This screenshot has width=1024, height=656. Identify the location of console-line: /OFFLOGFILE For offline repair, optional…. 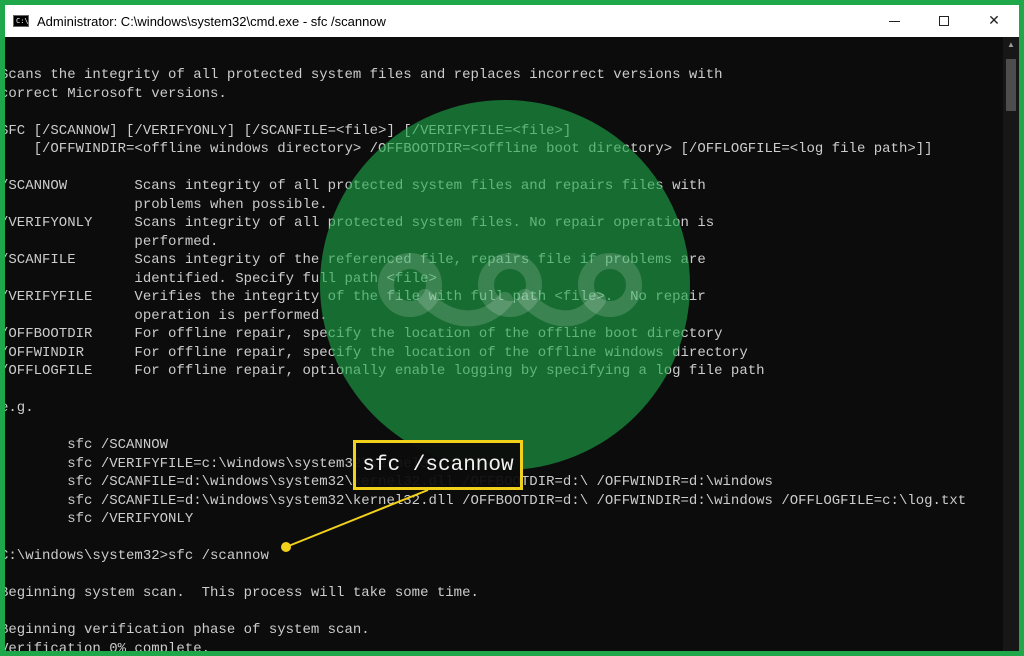
(385, 371).